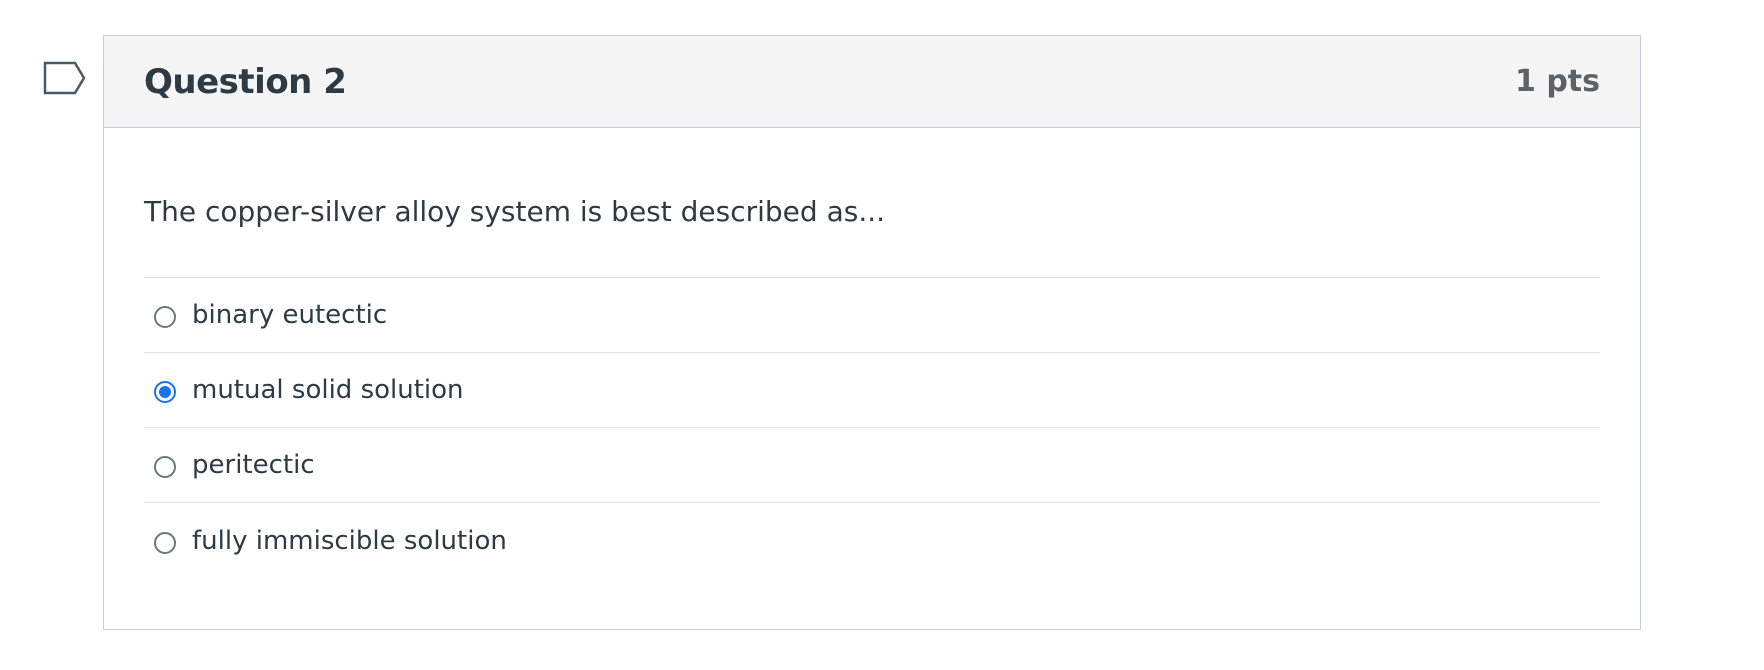  Describe the element at coordinates (328, 390) in the screenshot. I see `answer-label: mutual solid solution` at that location.